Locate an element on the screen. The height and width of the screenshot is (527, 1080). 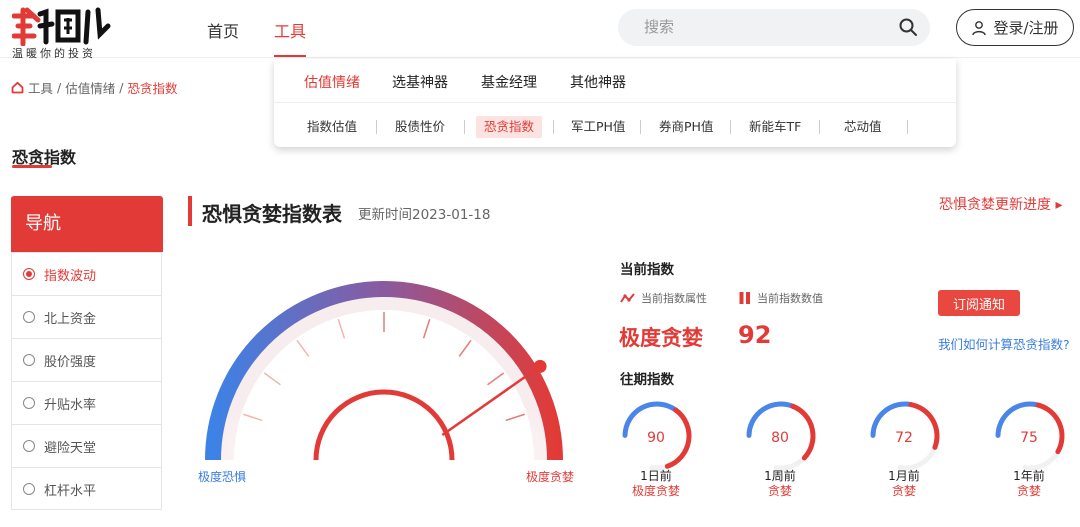
login-label: 登录/注册 is located at coordinates (1026, 28).